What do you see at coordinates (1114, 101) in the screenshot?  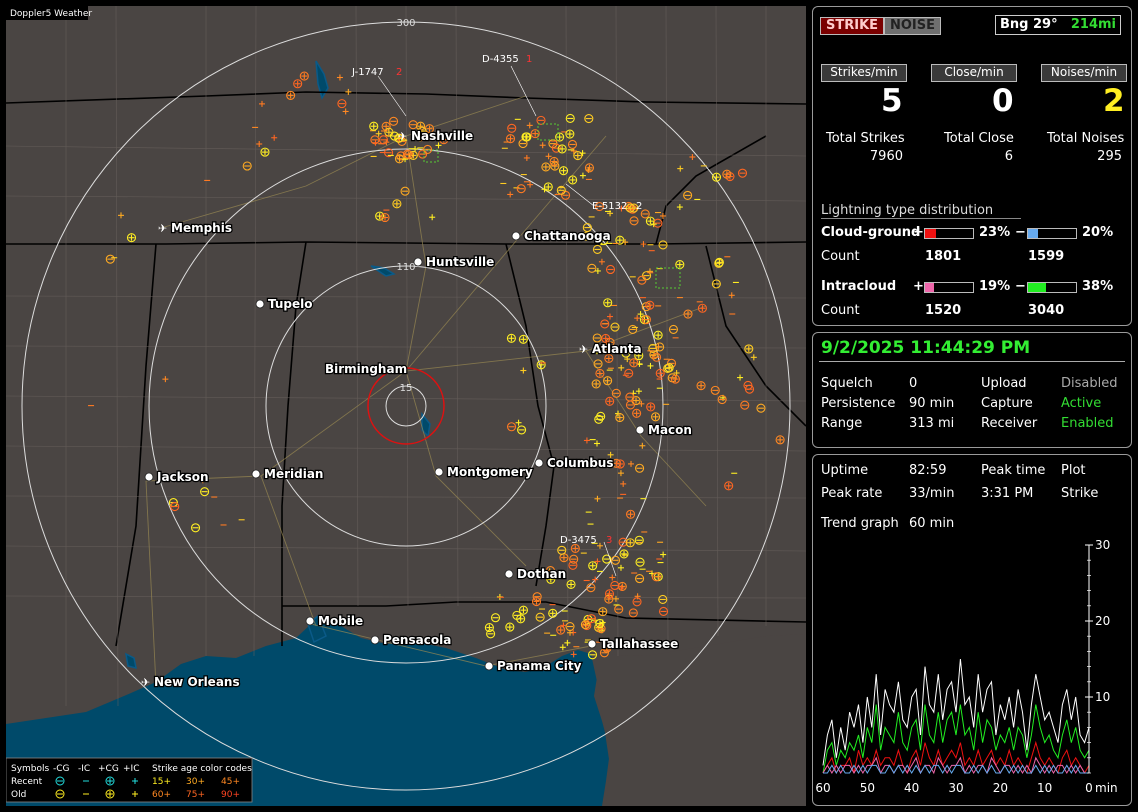 I see `noises-per-min-value: 2` at bounding box center [1114, 101].